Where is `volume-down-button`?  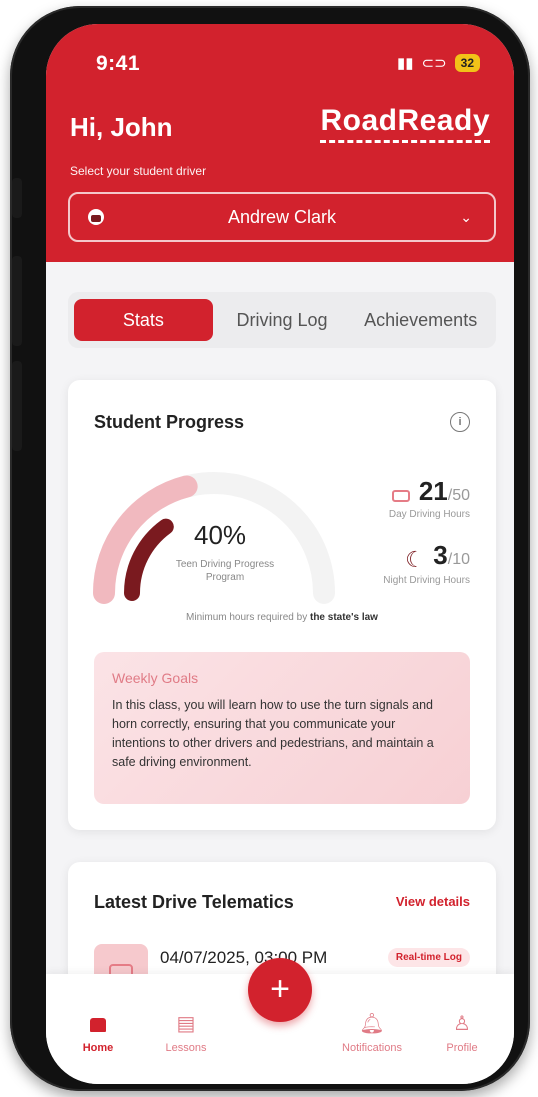 volume-down-button is located at coordinates (17, 406).